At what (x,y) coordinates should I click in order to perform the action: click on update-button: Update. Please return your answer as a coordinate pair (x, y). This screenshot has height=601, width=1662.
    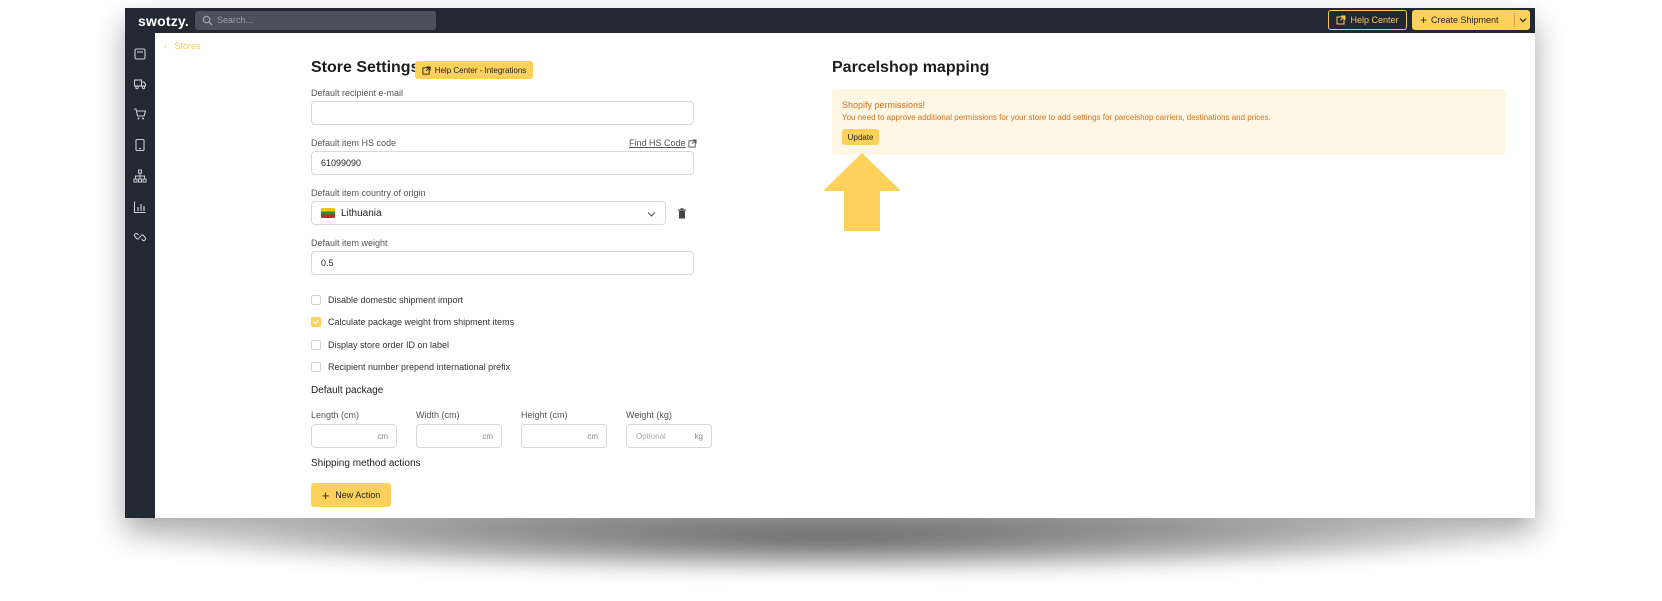
    Looking at the image, I should click on (860, 137).